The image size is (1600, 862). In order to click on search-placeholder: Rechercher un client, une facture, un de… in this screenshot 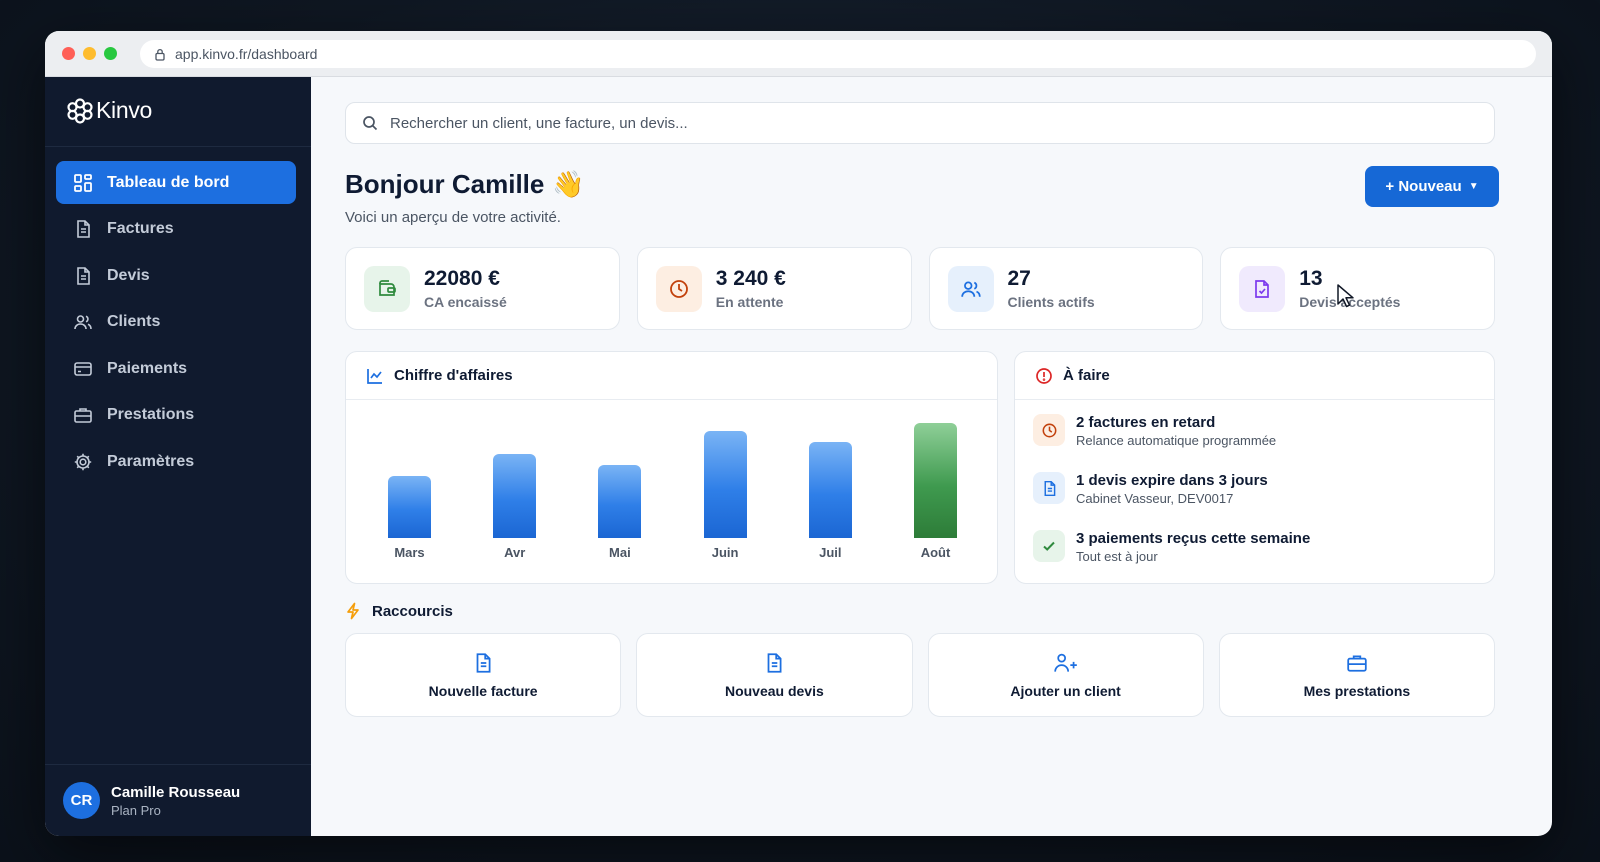, I will do `click(539, 123)`.